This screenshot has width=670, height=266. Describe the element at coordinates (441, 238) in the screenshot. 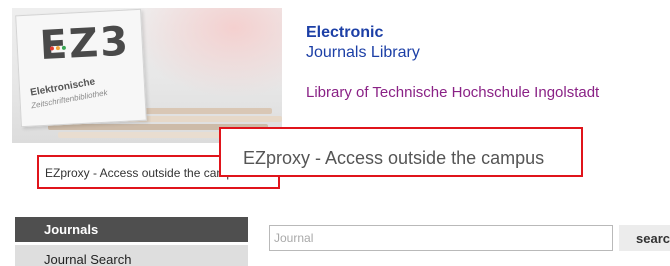

I see `journal-search-input` at that location.